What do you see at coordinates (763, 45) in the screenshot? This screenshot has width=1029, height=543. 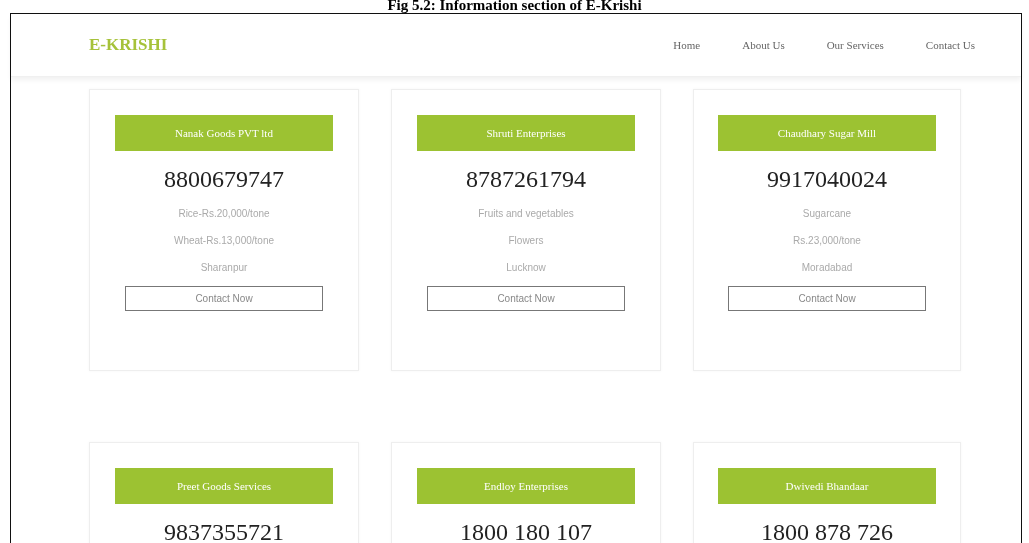 I see `nav-link: About Us` at bounding box center [763, 45].